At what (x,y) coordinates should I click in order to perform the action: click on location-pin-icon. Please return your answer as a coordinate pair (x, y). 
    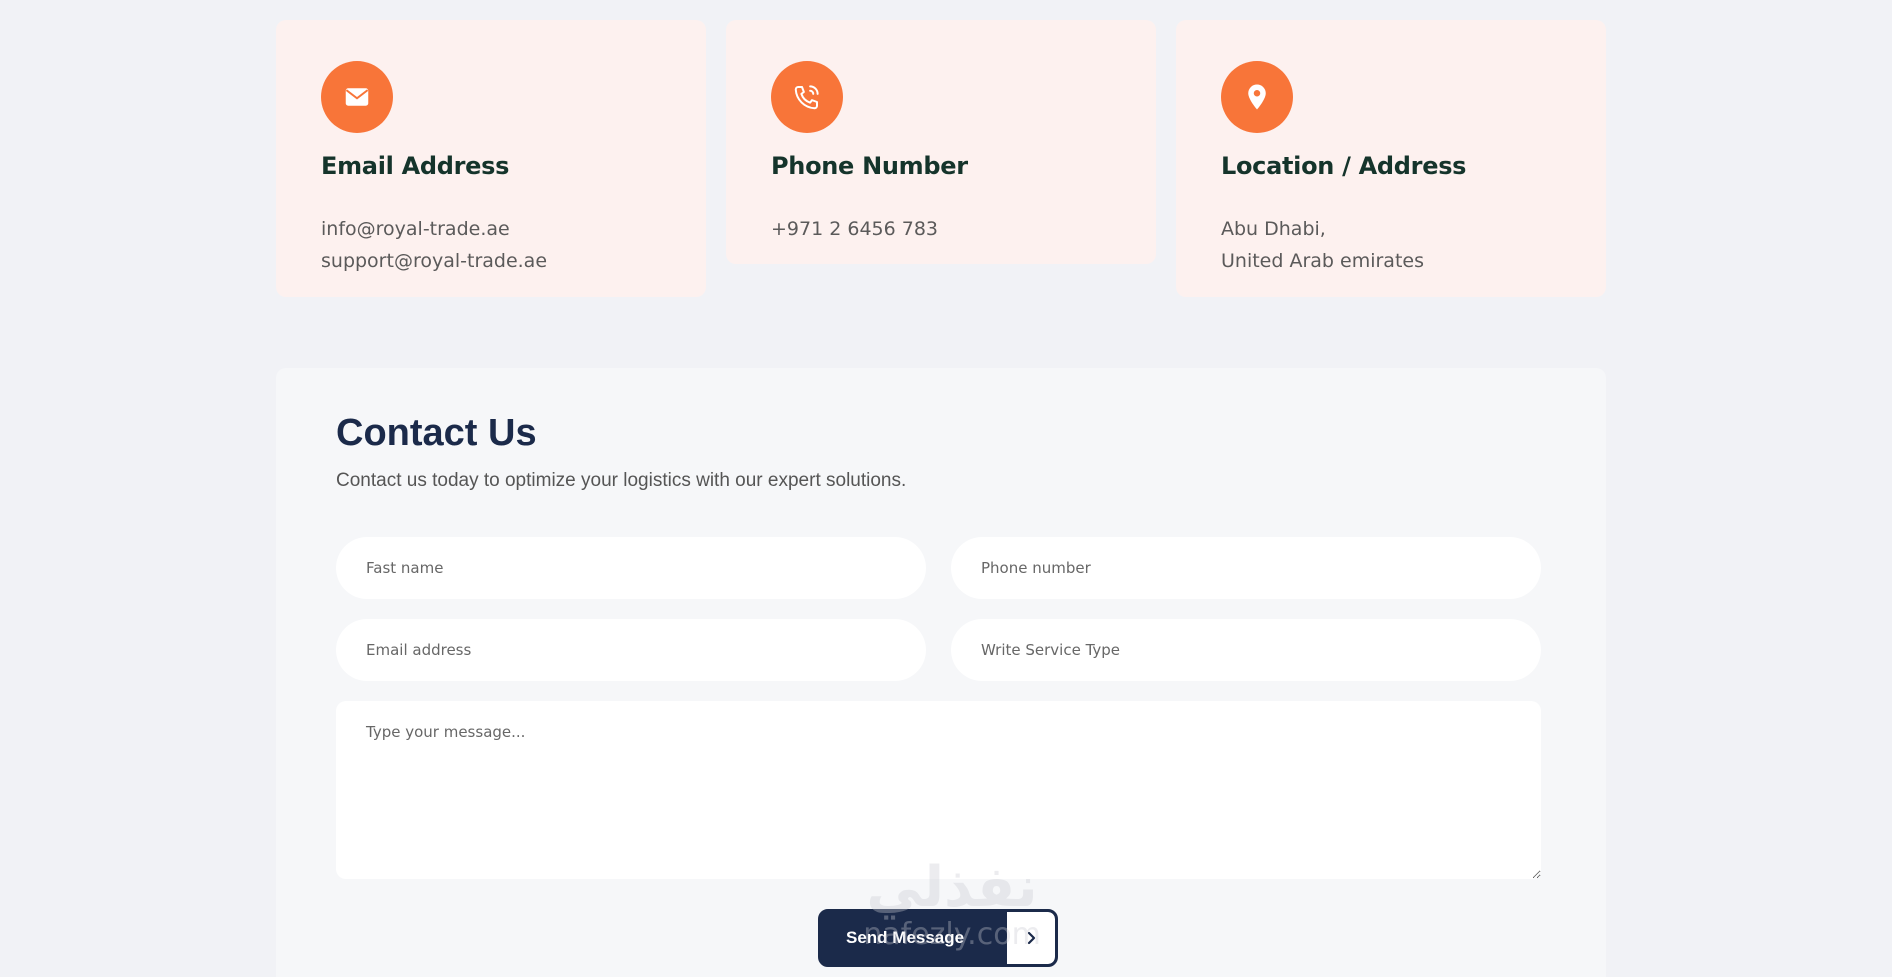
    Looking at the image, I should click on (1257, 97).